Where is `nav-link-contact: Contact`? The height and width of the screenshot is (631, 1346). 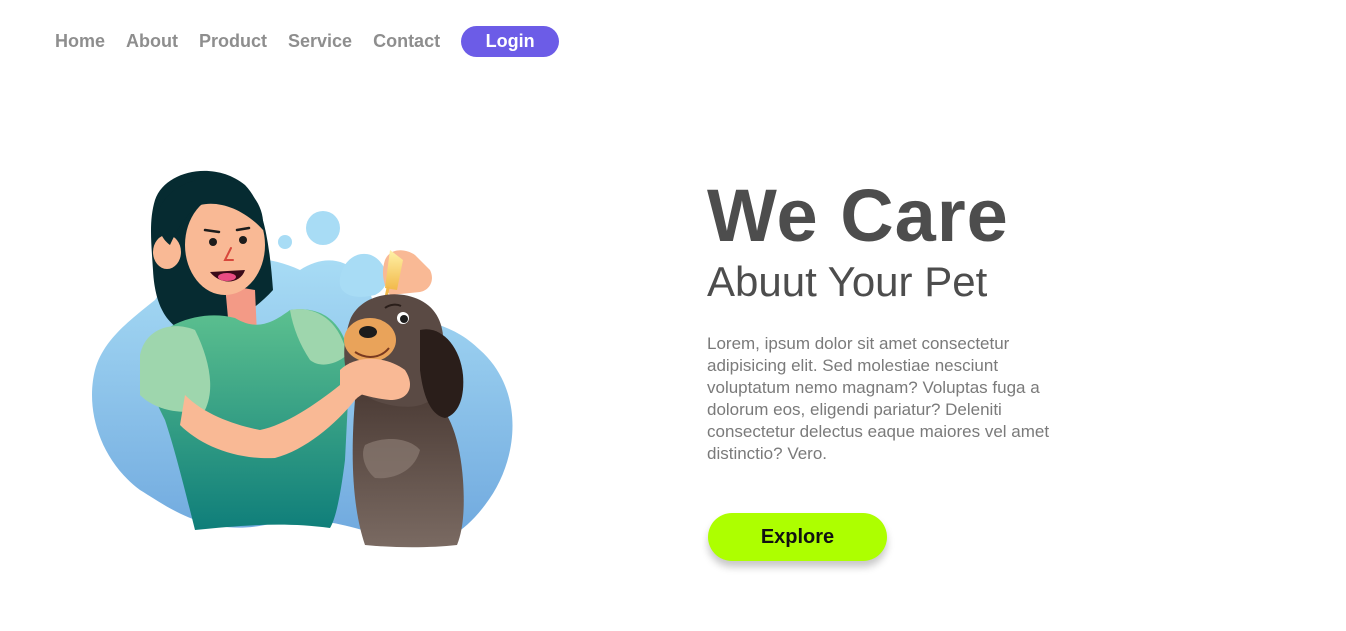 nav-link-contact: Contact is located at coordinates (406, 41).